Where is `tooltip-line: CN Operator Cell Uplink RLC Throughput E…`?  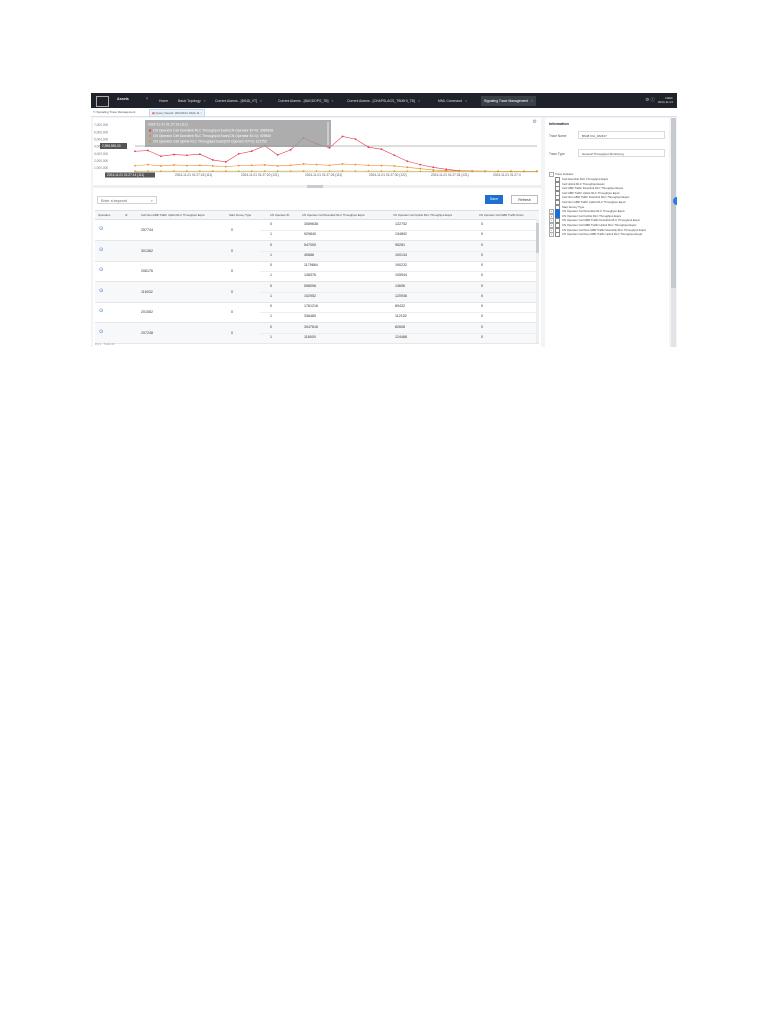
tooltip-line: CN Operator Cell Uplink RLC Throughput E… is located at coordinates (210, 142).